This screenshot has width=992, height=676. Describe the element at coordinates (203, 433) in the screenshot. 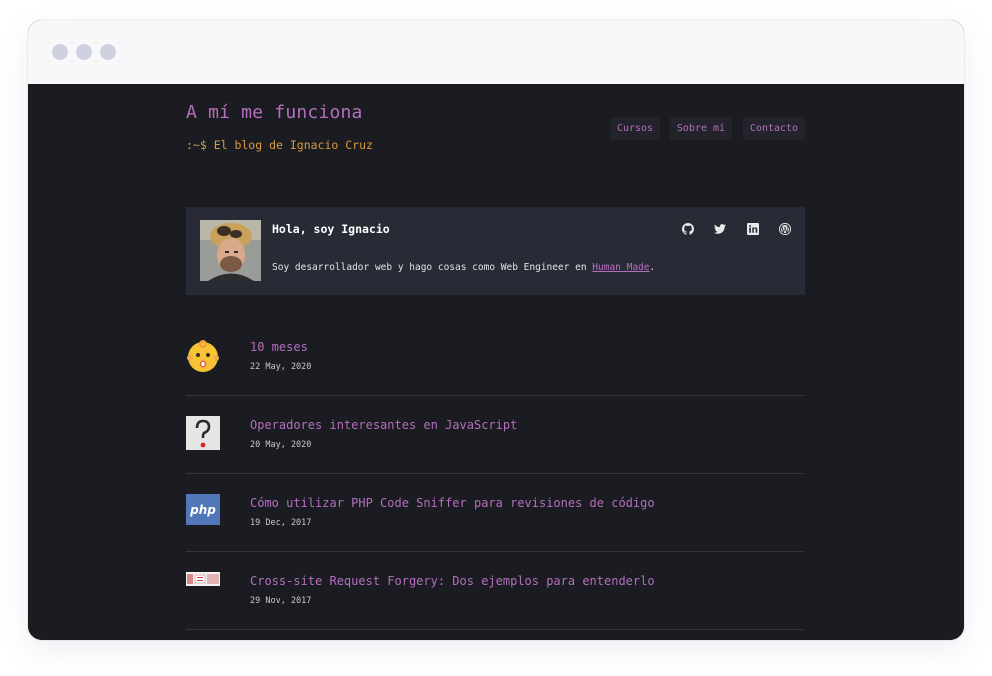

I see `question-mark-icon` at that location.